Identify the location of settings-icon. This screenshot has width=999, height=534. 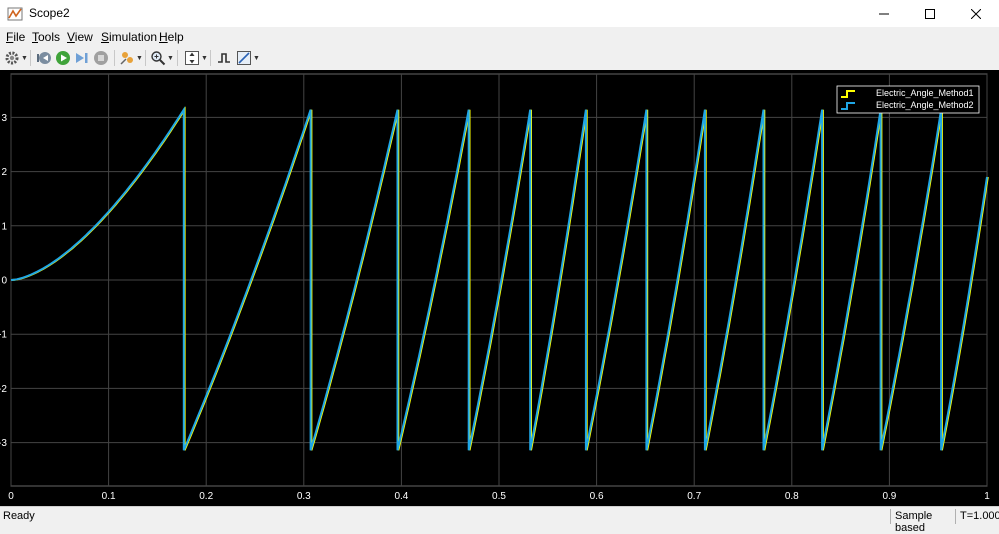
(12, 58).